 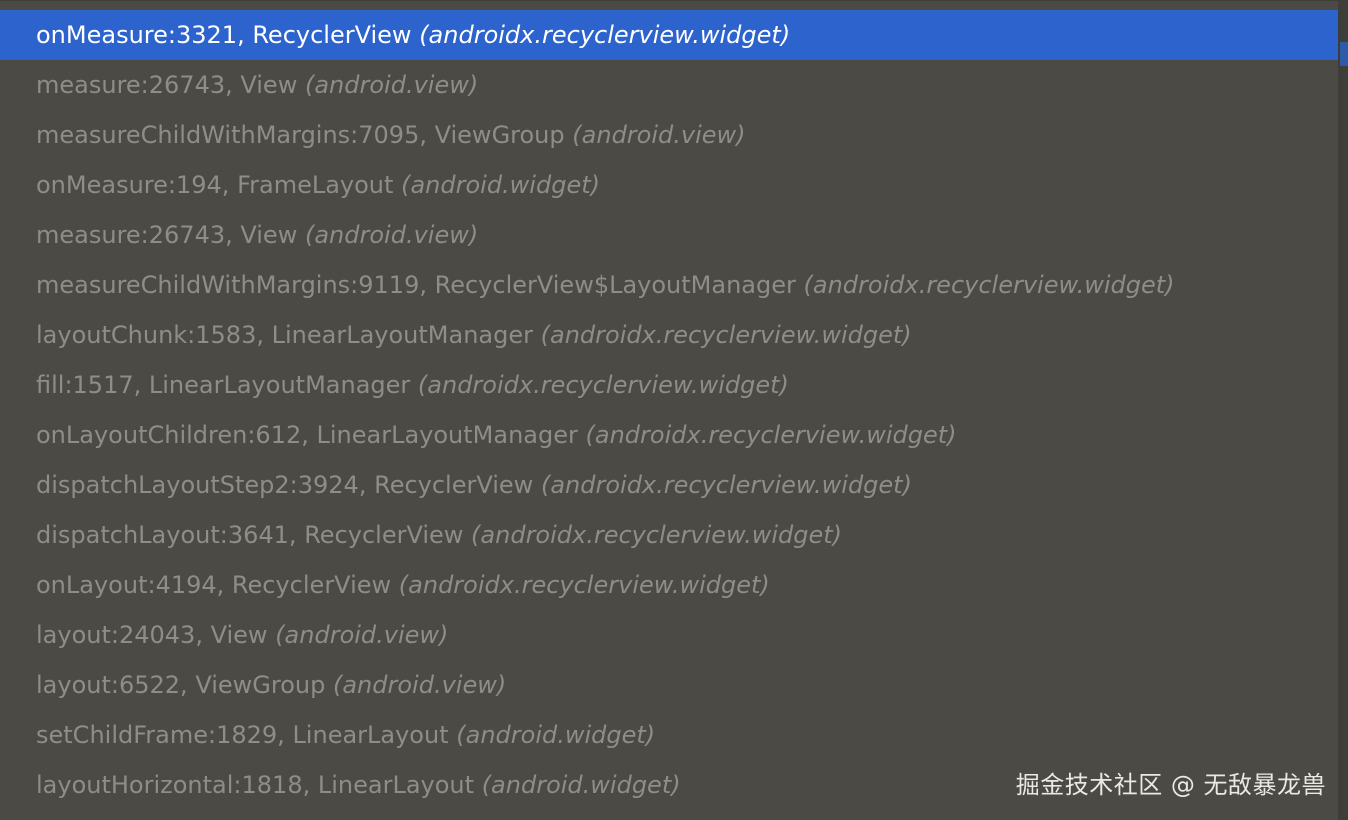 What do you see at coordinates (137, 35) in the screenshot?
I see `frame-method: onMeasure:3321` at bounding box center [137, 35].